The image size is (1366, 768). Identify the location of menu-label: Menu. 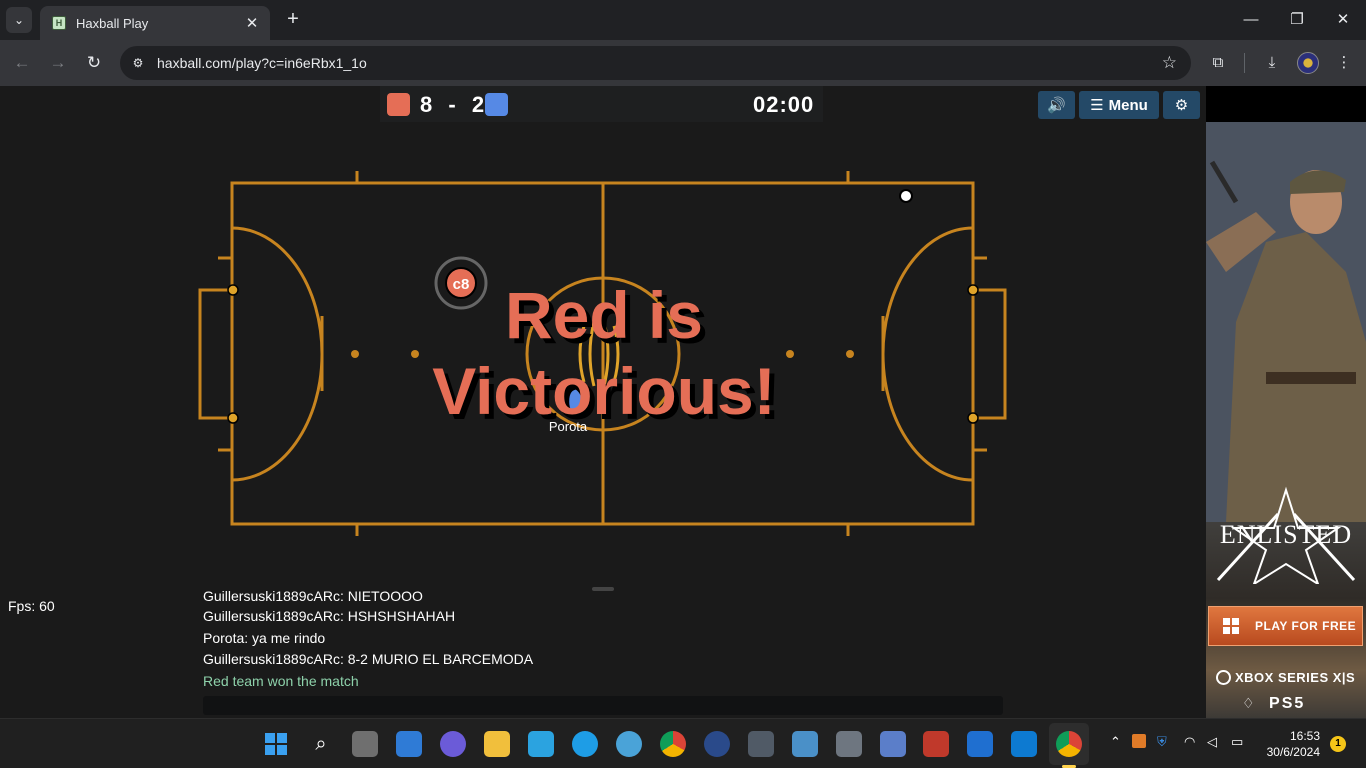
(1128, 105).